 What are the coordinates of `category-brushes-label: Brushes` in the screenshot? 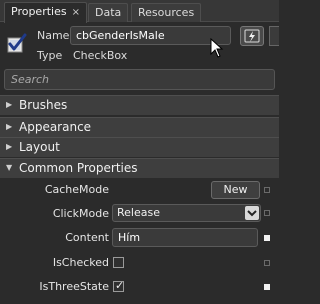 It's located at (43, 105).